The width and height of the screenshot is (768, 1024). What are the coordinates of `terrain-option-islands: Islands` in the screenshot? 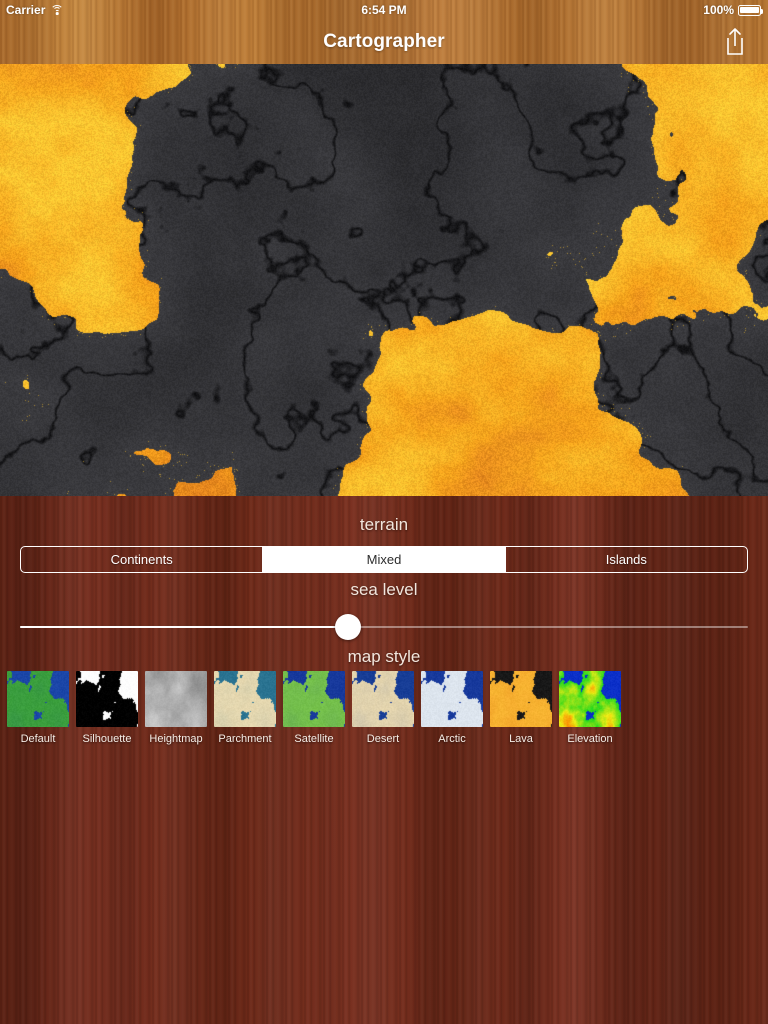 It's located at (626, 559).